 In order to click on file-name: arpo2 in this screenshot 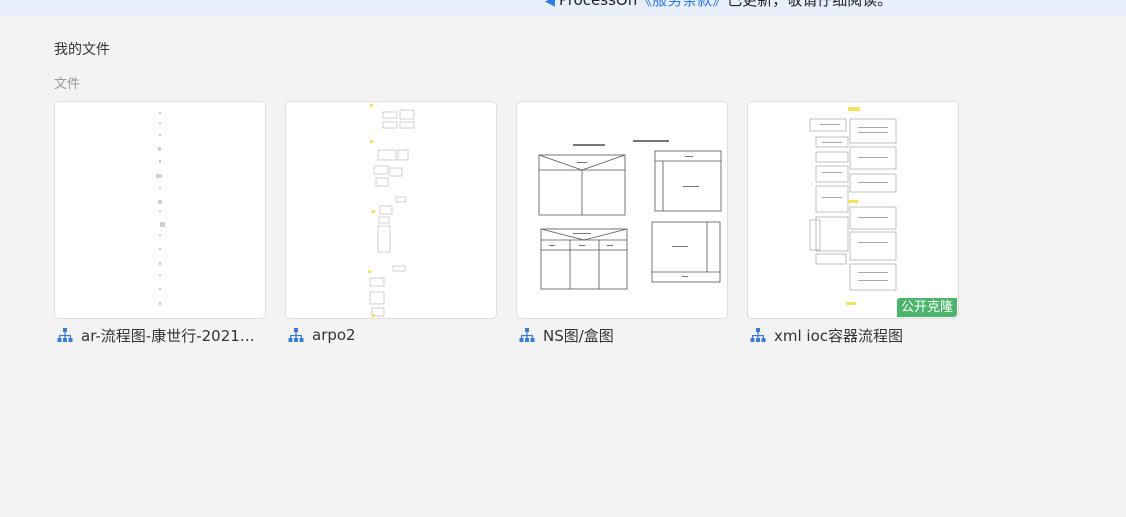, I will do `click(334, 335)`.